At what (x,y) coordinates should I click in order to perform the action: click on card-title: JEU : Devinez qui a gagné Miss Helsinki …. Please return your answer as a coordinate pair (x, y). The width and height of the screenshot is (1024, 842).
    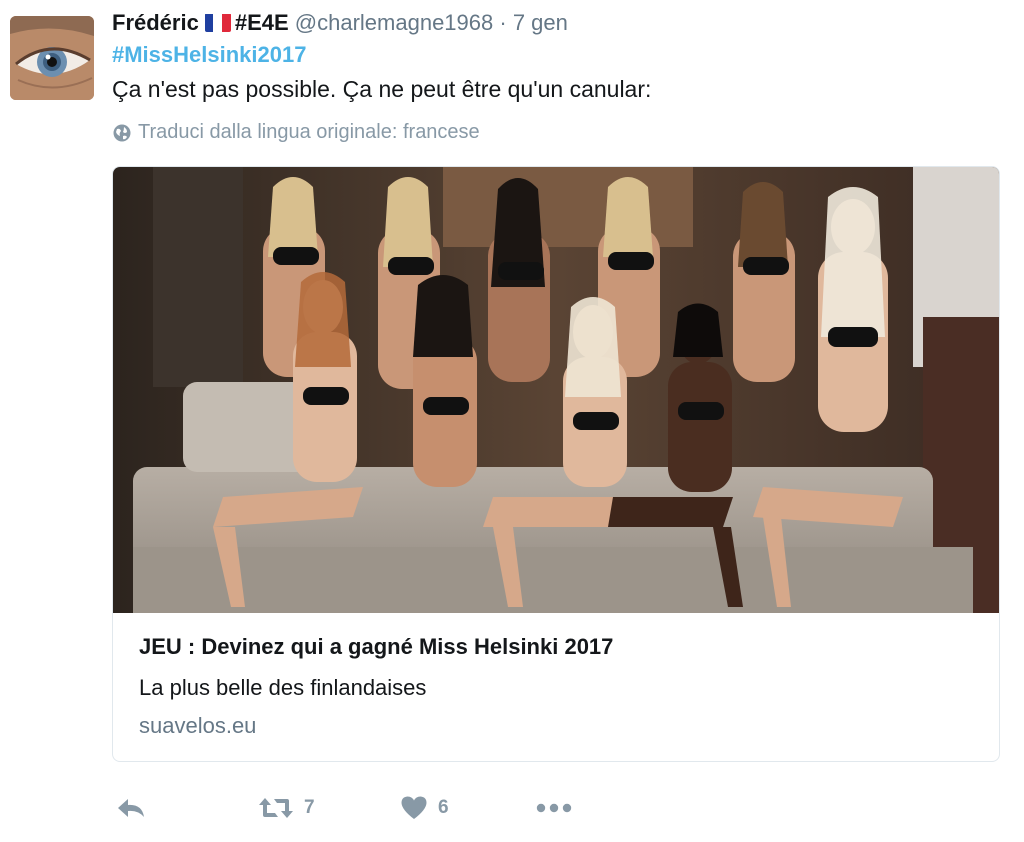
    Looking at the image, I should click on (376, 646).